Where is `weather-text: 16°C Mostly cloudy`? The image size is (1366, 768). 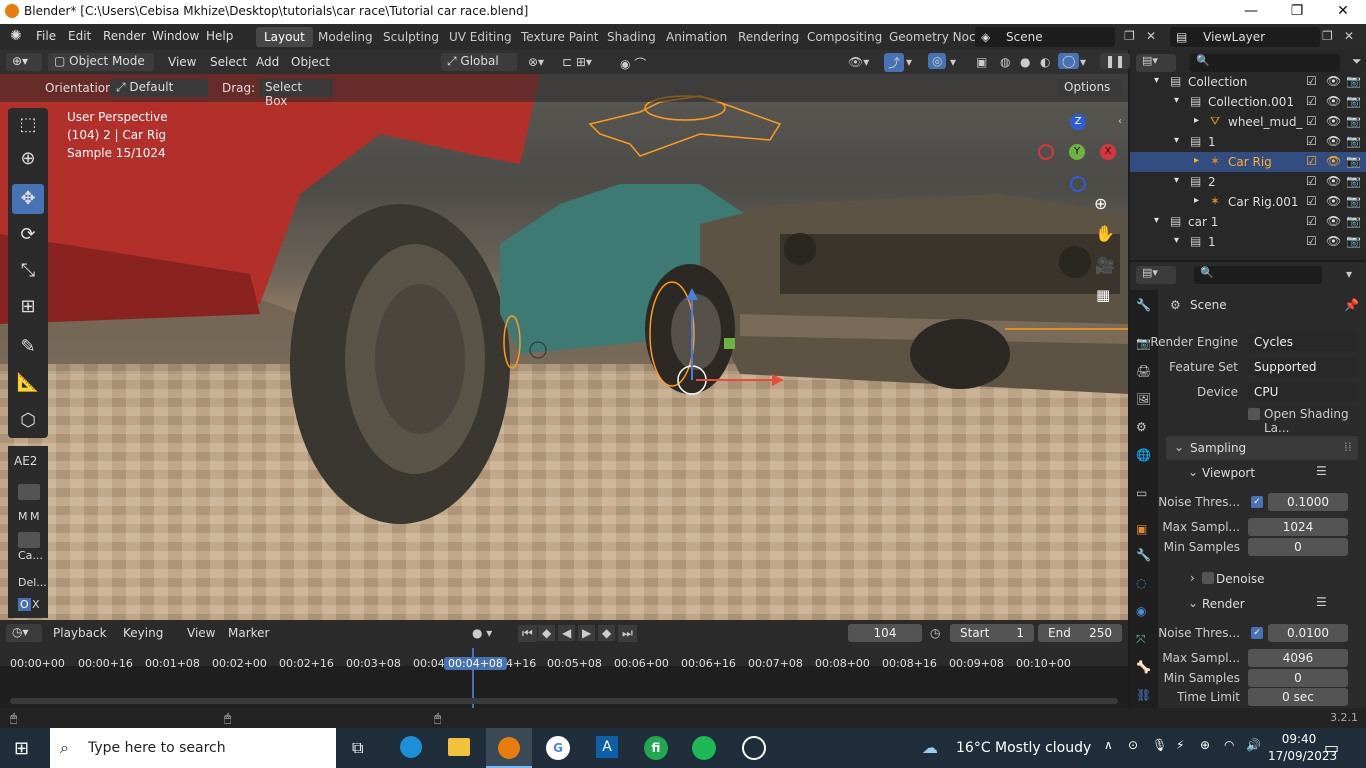 weather-text: 16°C Mostly cloudy is located at coordinates (1023, 748).